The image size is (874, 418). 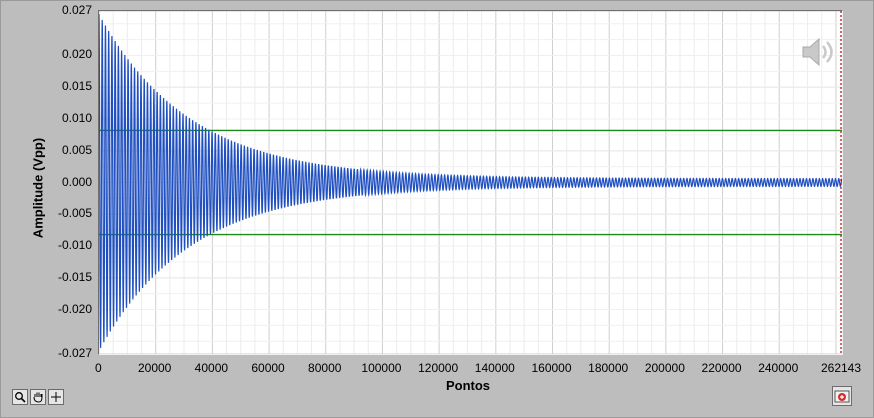 I want to click on y-tick-label: -0.010, so click(x=74, y=245).